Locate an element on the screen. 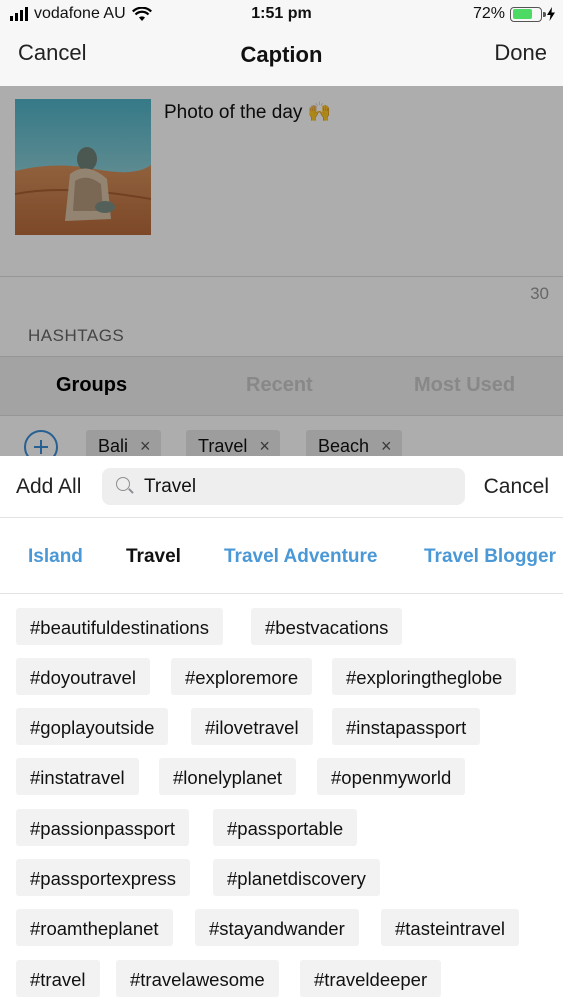 The width and height of the screenshot is (563, 1000). page-title: Caption is located at coordinates (281, 54).